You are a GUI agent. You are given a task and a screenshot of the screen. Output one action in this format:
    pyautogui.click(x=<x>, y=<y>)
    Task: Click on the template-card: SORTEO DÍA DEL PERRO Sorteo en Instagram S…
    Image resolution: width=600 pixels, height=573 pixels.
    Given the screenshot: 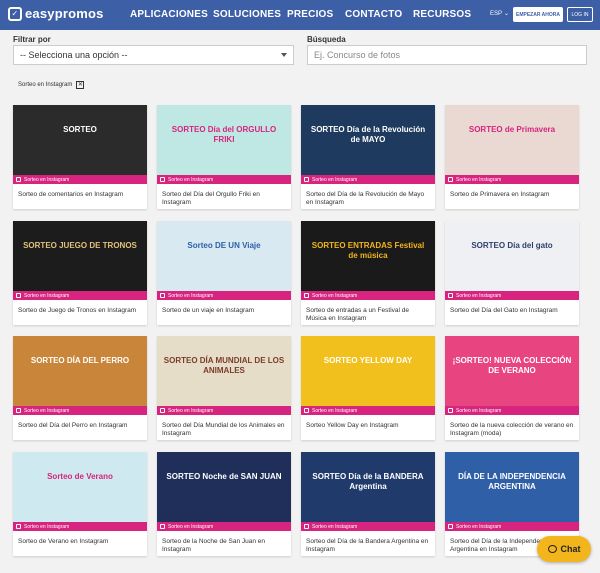 What is the action you would take?
    pyautogui.click(x=80, y=388)
    